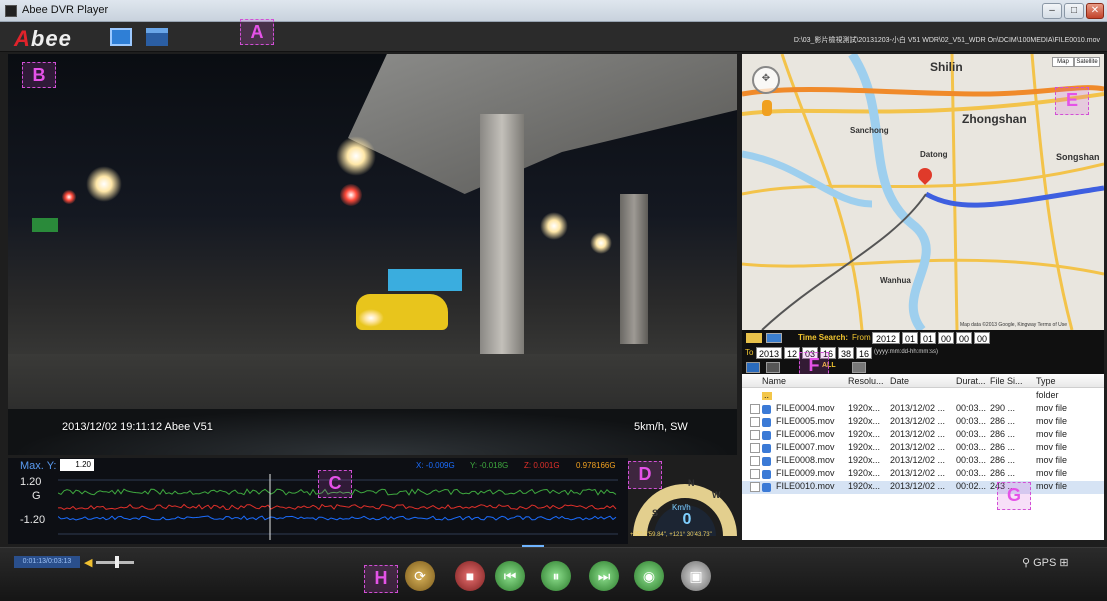 The height and width of the screenshot is (601, 1107). I want to click on from-minute-field: 00, so click(964, 338).